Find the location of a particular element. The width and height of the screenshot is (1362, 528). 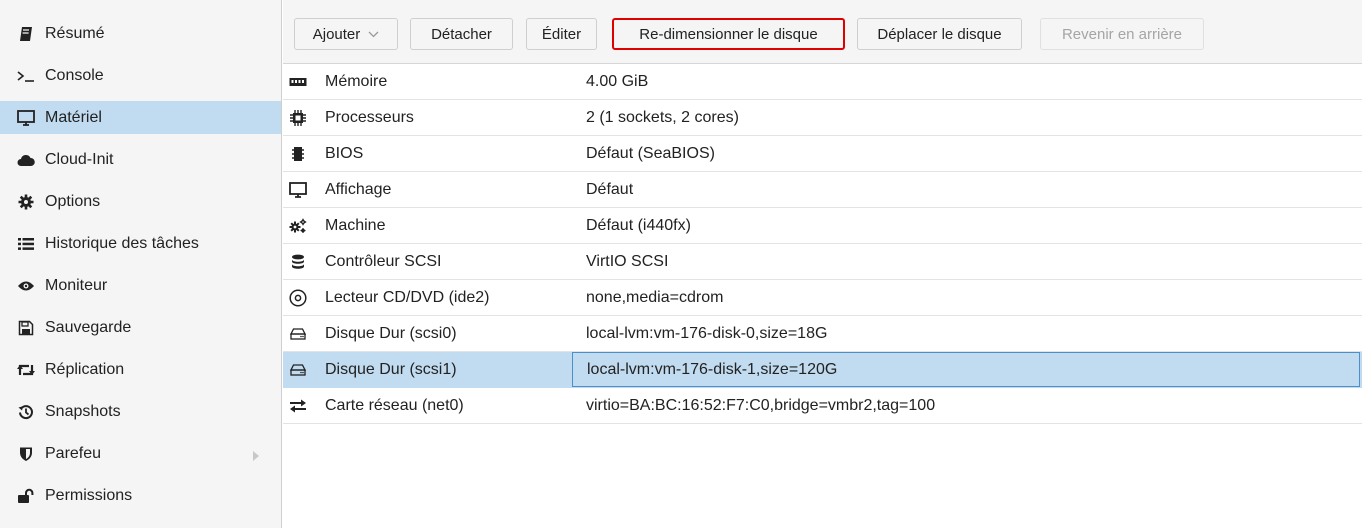

row-key: Machine is located at coordinates (355, 225).